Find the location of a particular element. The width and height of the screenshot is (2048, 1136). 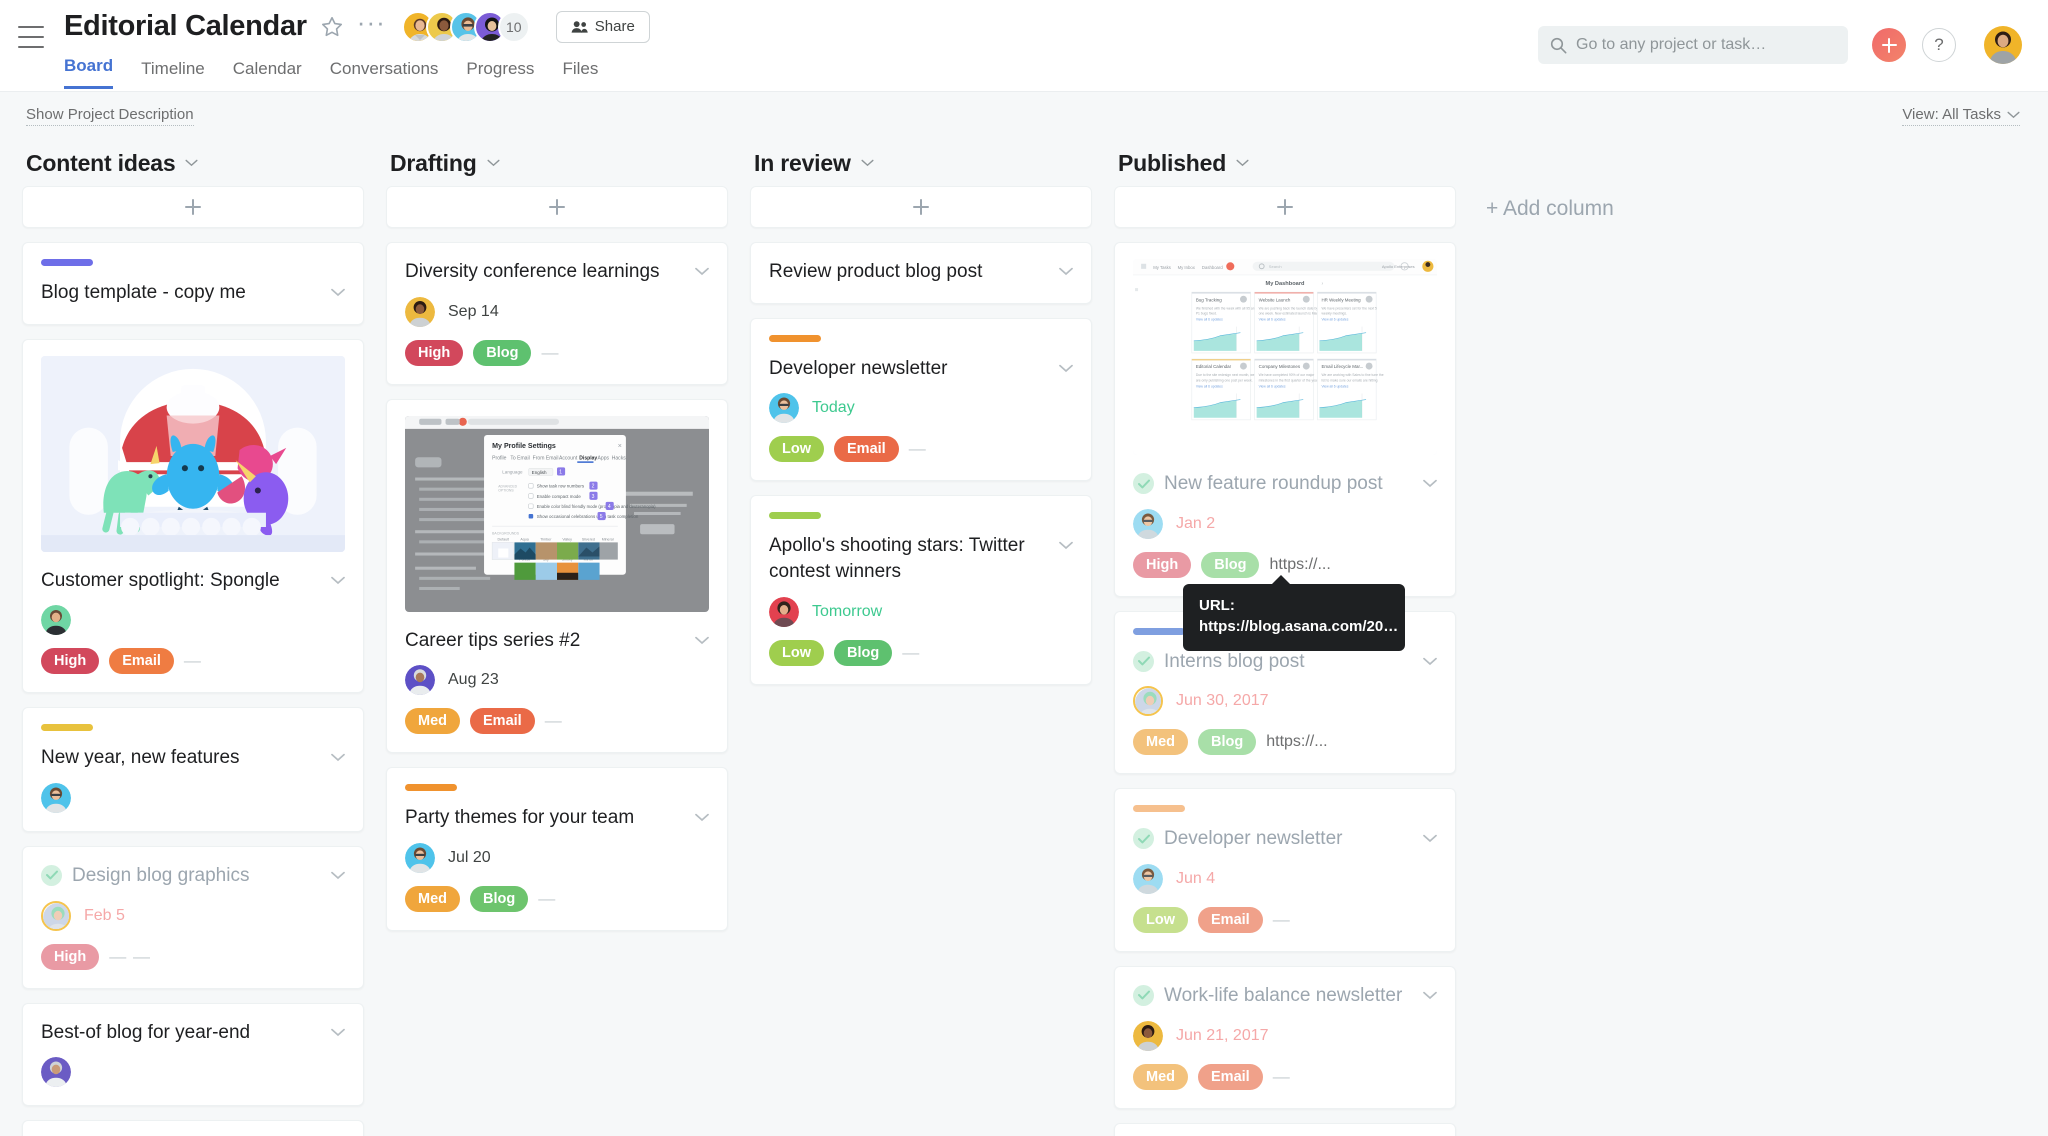

card-due-date: Sep 14 is located at coordinates (473, 312).